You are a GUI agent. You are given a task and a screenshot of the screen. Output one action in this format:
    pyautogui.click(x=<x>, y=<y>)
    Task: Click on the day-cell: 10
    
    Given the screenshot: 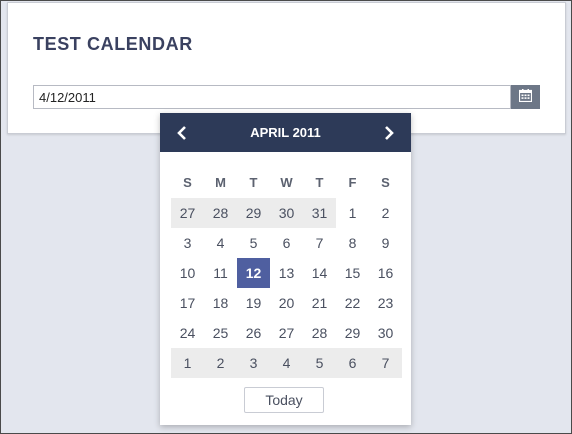 What is the action you would take?
    pyautogui.click(x=187, y=273)
    